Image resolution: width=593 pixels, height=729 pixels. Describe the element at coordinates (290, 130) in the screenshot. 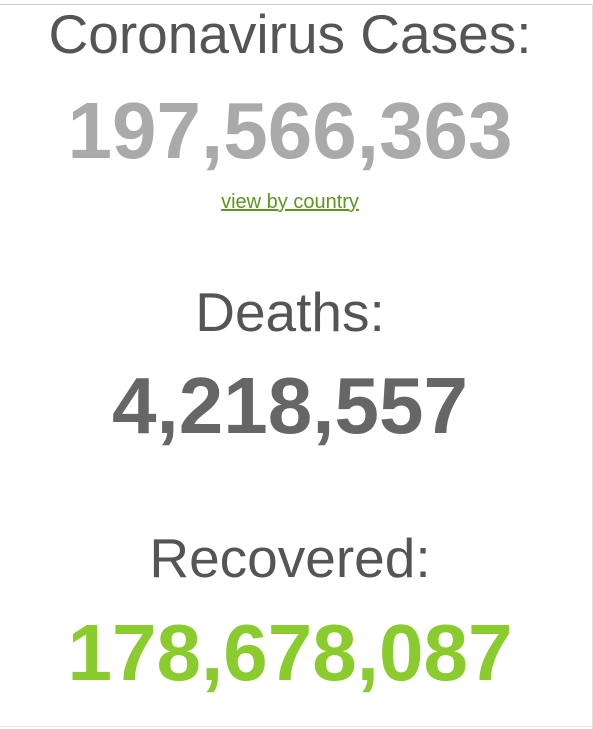

I see `cases-count: 197,566,363` at that location.